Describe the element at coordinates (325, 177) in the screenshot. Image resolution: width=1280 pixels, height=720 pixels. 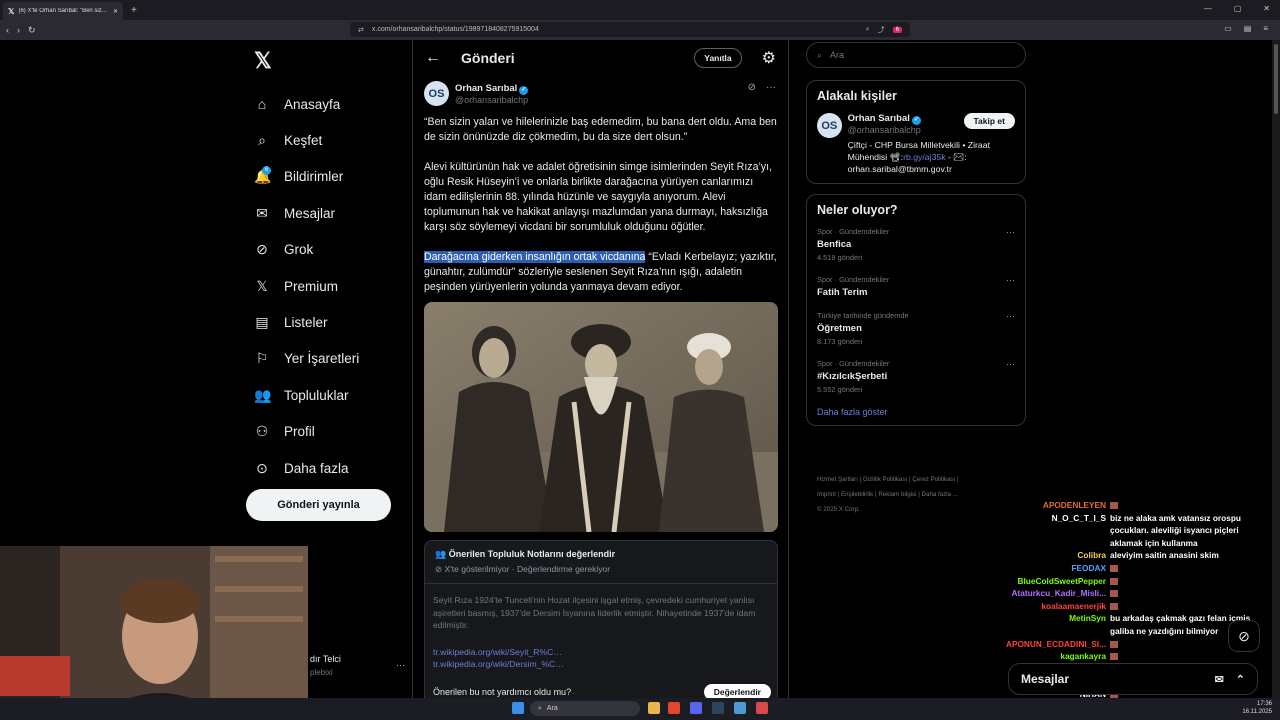
I see `nav-item-2: 🔔 Bildirimler 6` at that location.